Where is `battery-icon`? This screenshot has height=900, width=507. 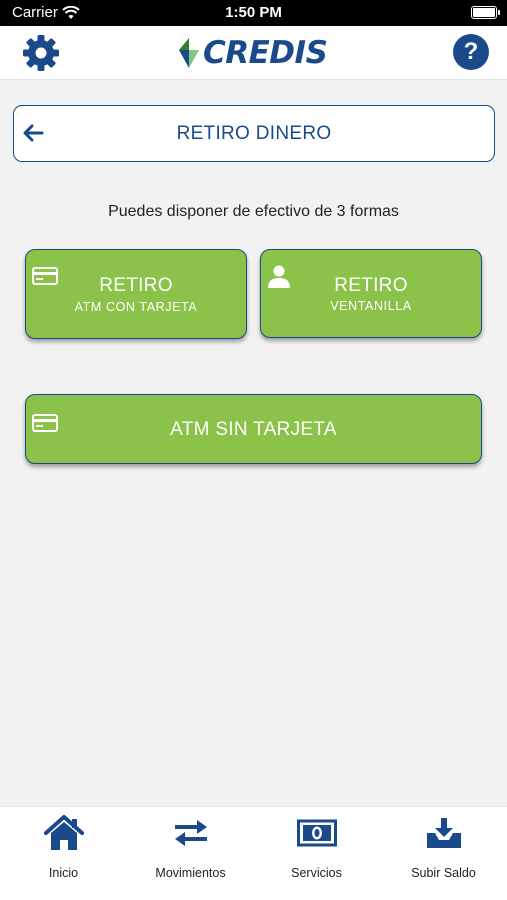 battery-icon is located at coordinates (485, 12).